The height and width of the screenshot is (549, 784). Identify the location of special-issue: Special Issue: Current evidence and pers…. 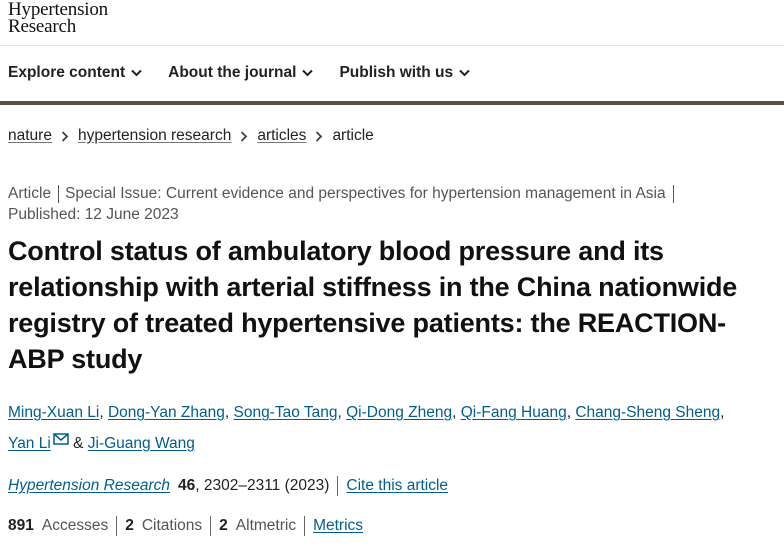
(365, 193).